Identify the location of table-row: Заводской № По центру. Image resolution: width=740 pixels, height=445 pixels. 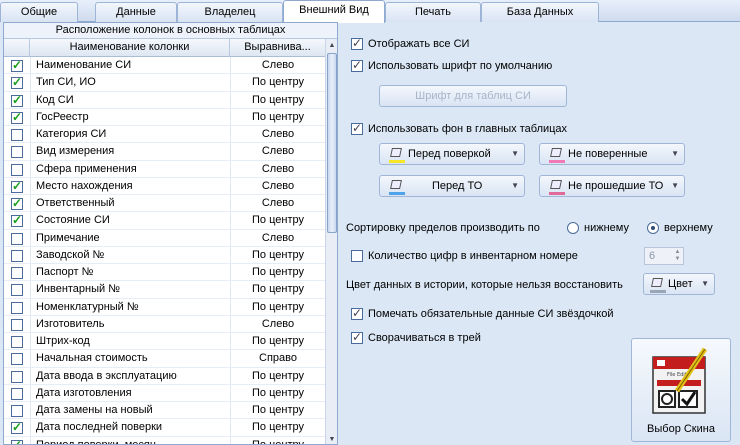
(165, 255).